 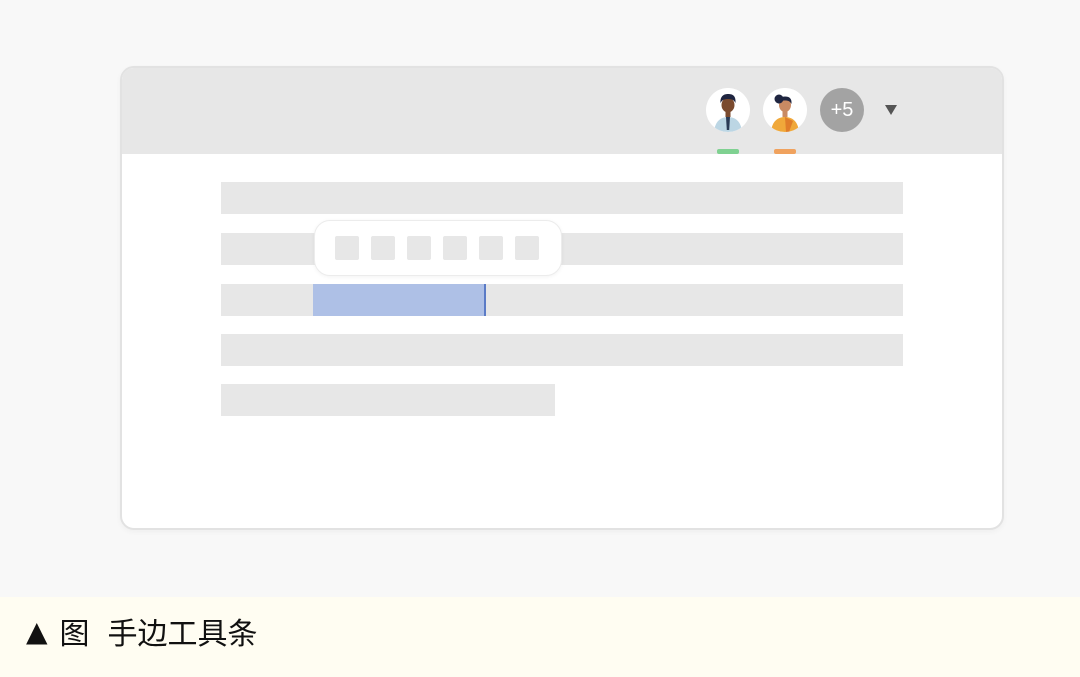 I want to click on text-selection-highlight, so click(x=398, y=300).